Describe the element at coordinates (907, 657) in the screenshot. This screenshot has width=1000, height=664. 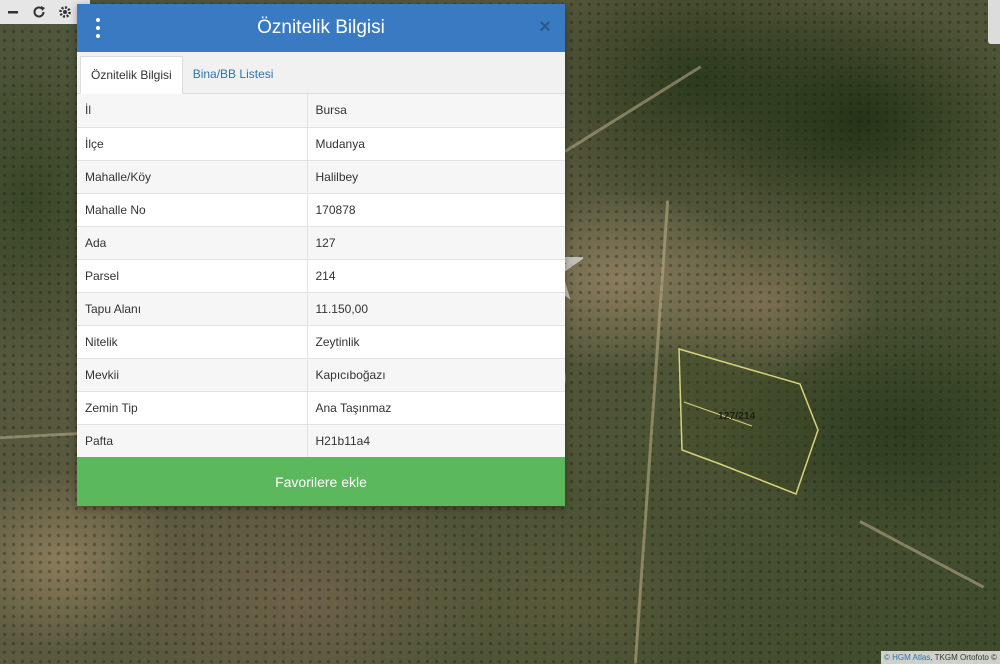
I see `attribution-link: © HGM Atlas` at that location.